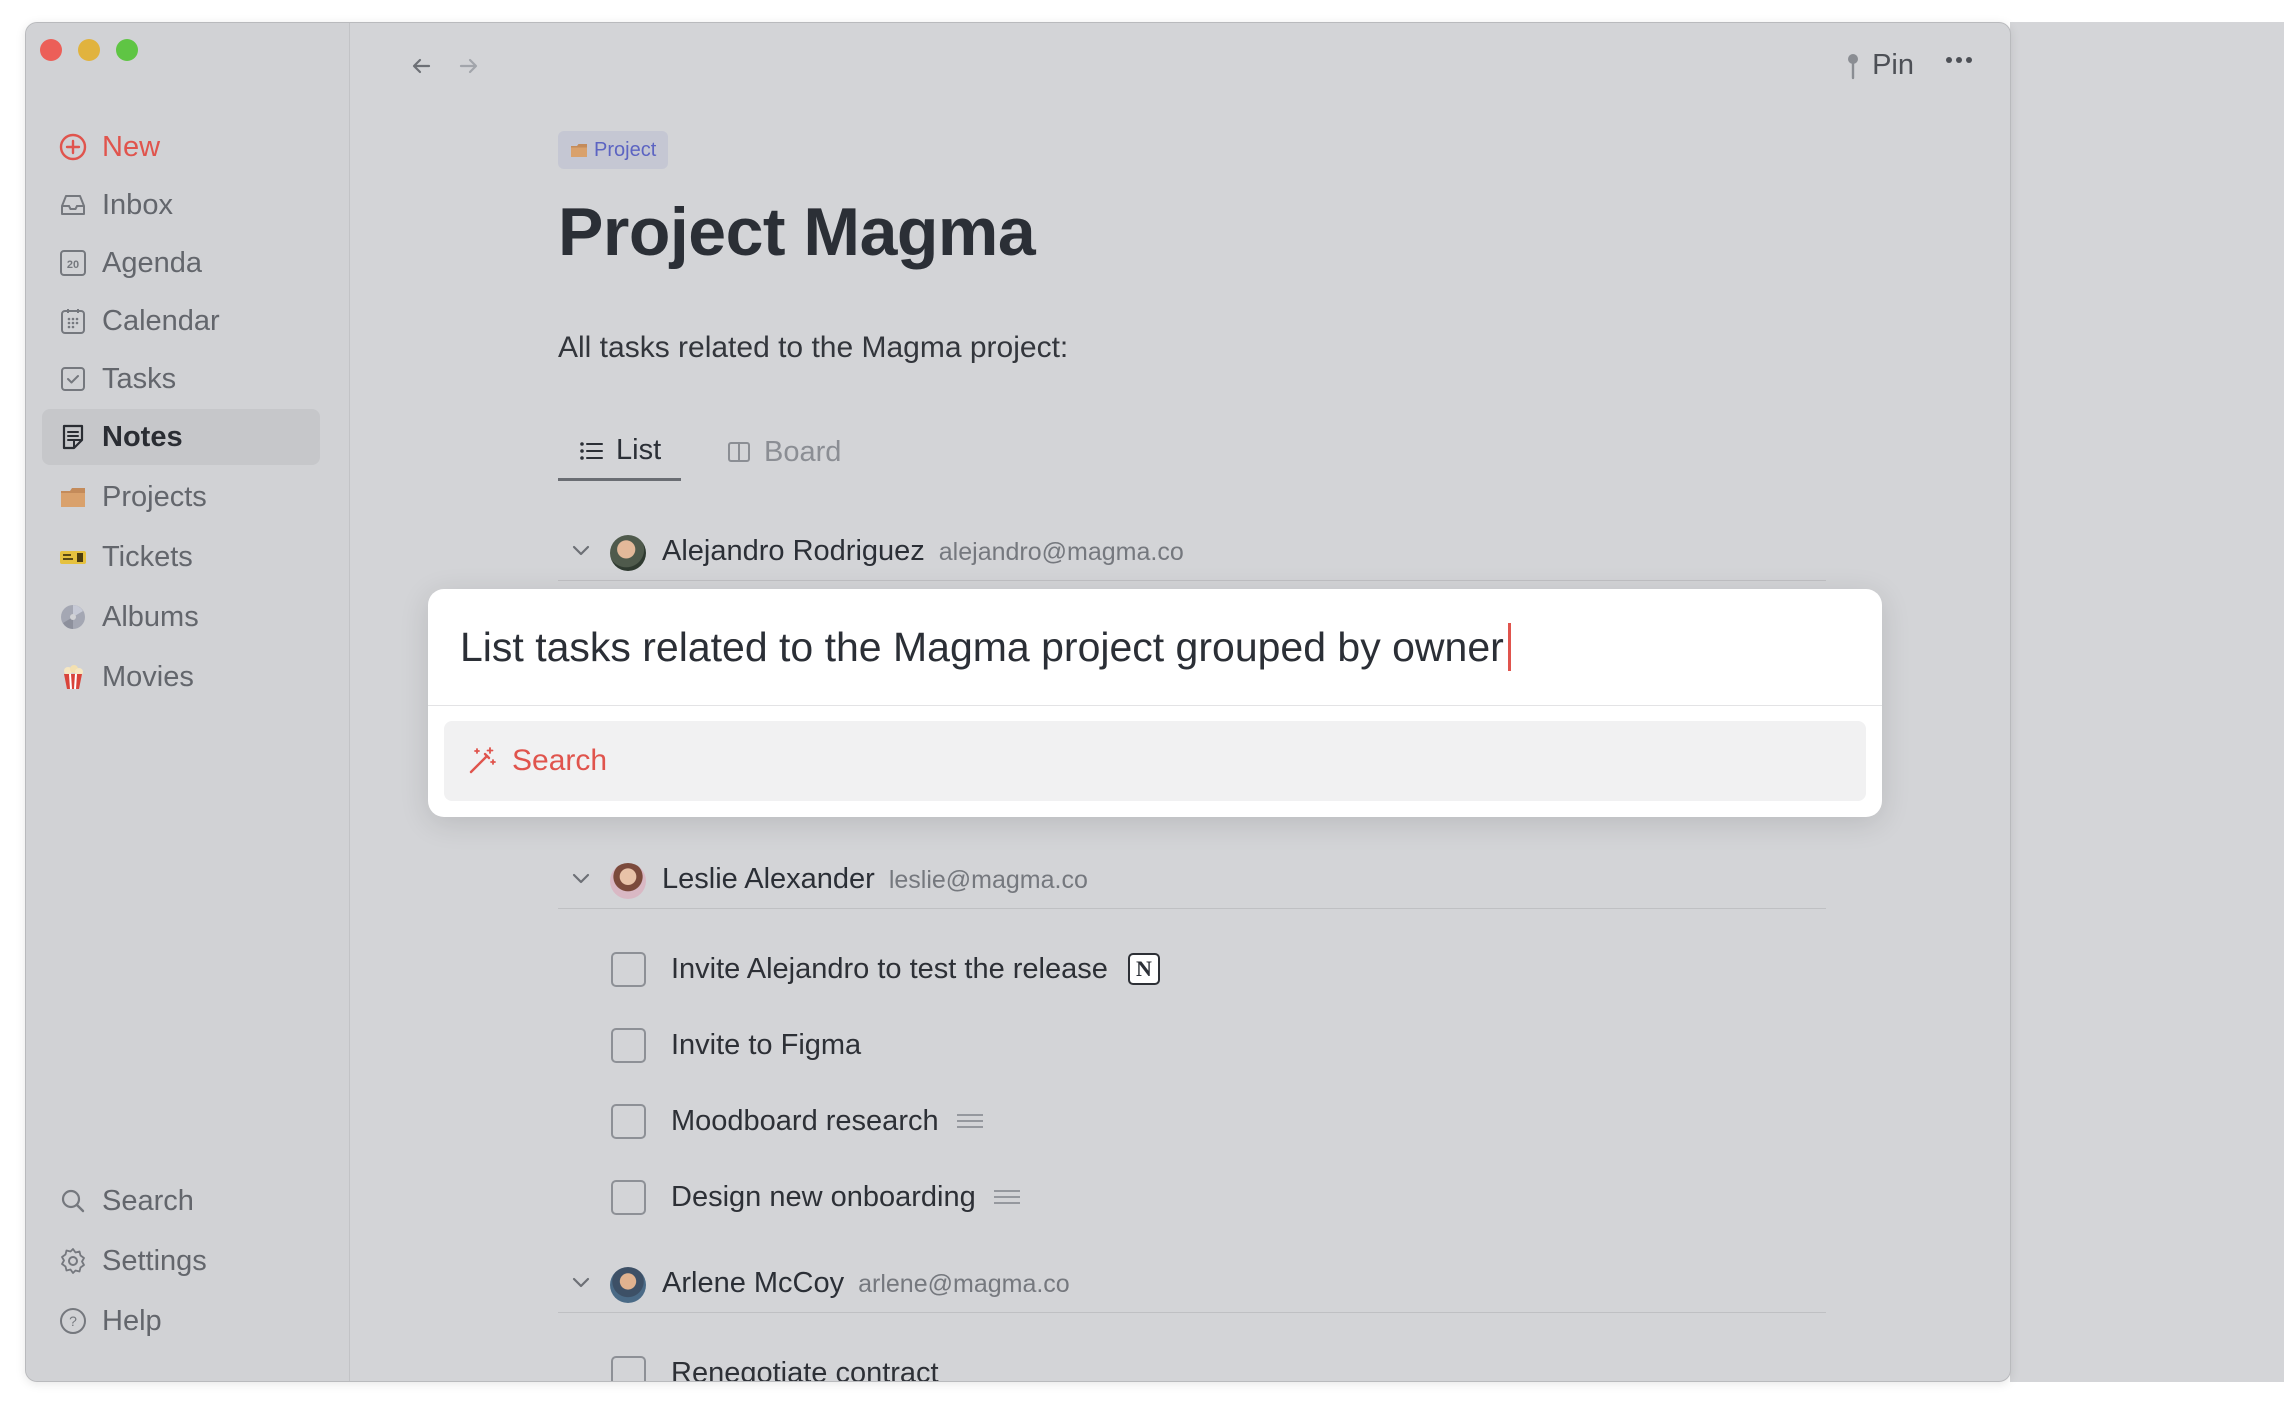 The width and height of the screenshot is (2284, 1408). I want to click on sidebar-item-label: Search, so click(148, 1200).